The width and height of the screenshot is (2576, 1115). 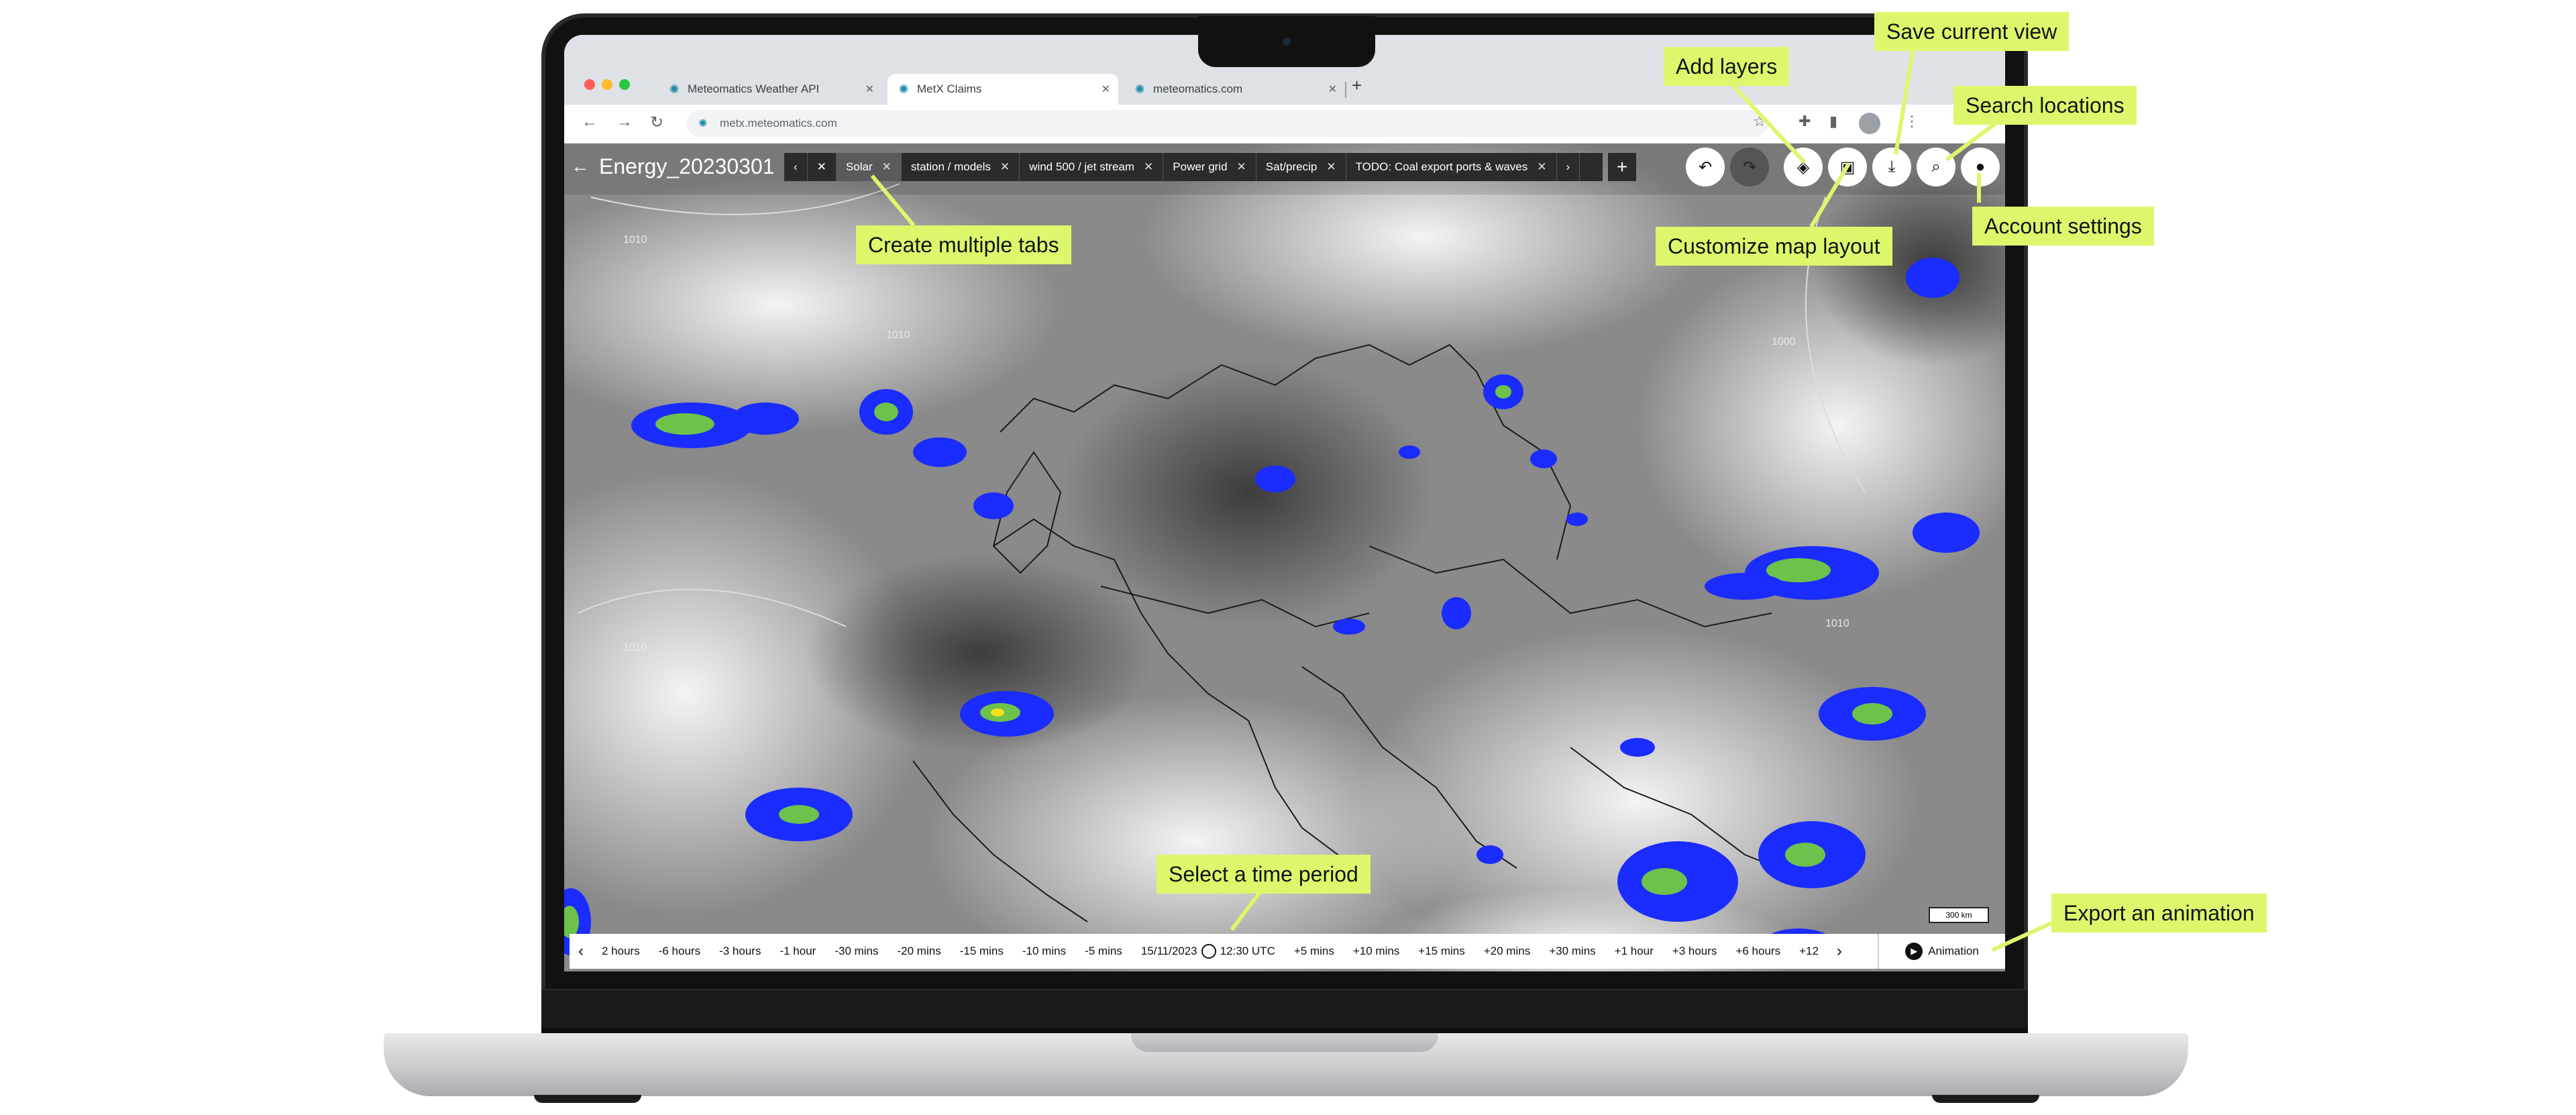 I want to click on profile-avatar, so click(x=1869, y=123).